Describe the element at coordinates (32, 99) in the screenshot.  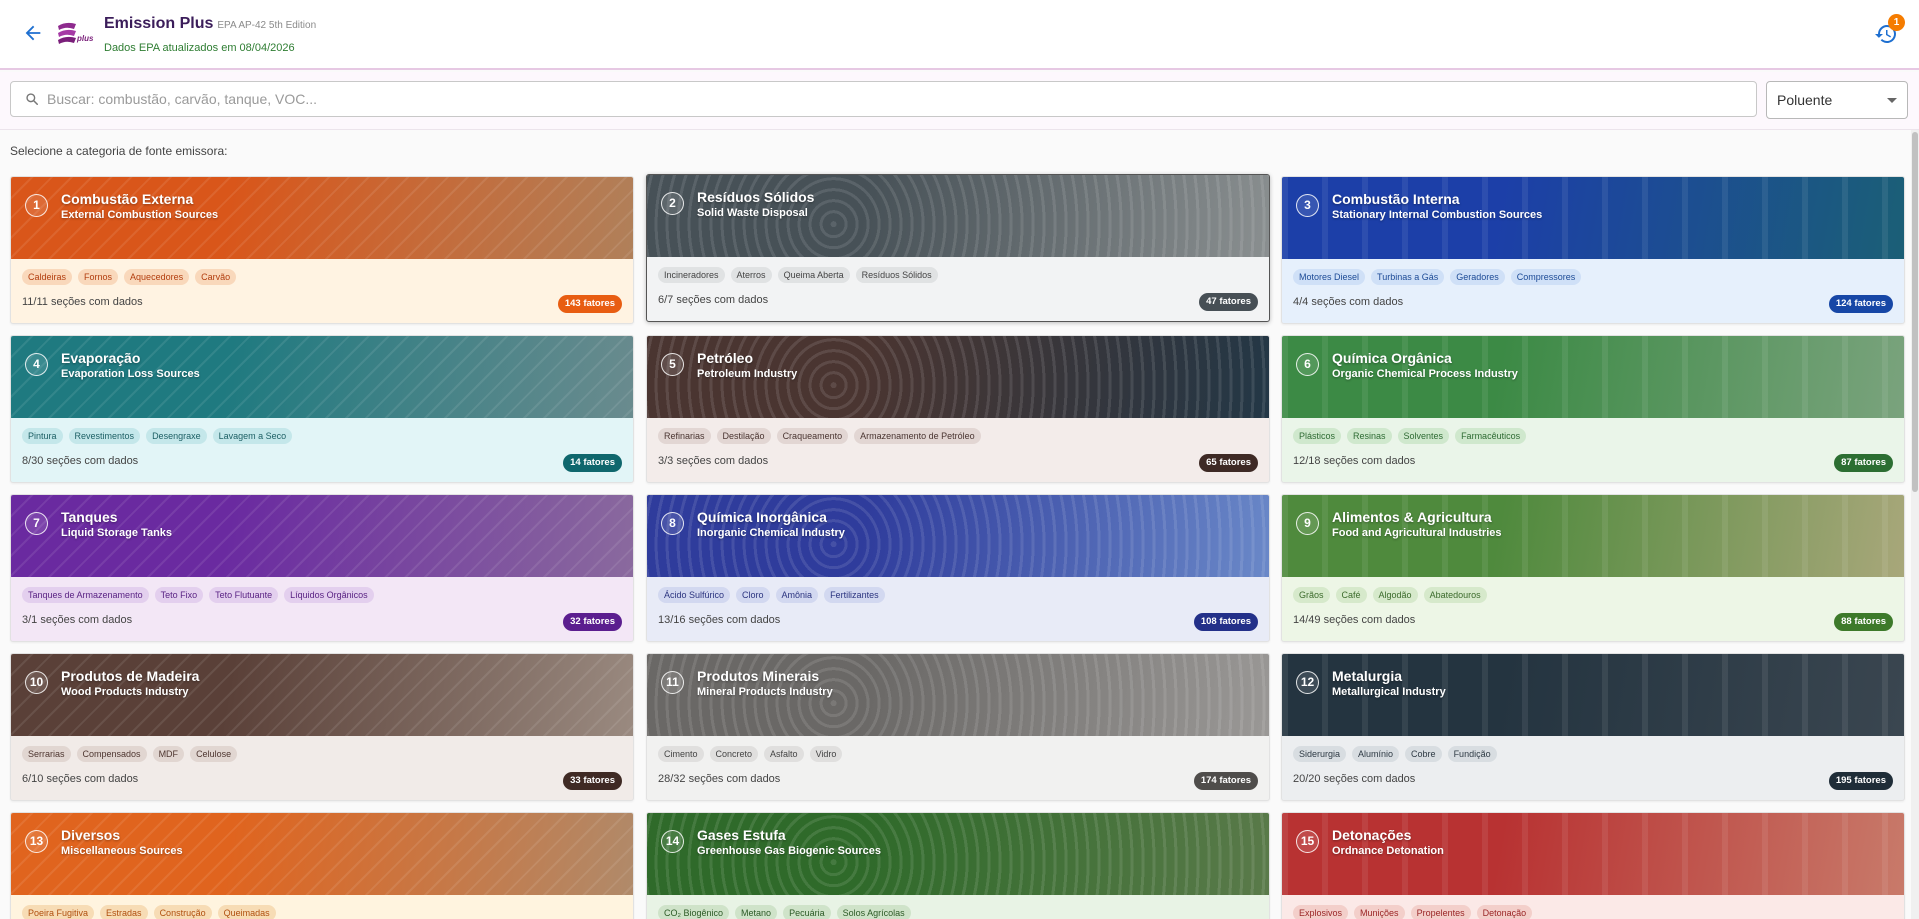
I see `search-icon` at that location.